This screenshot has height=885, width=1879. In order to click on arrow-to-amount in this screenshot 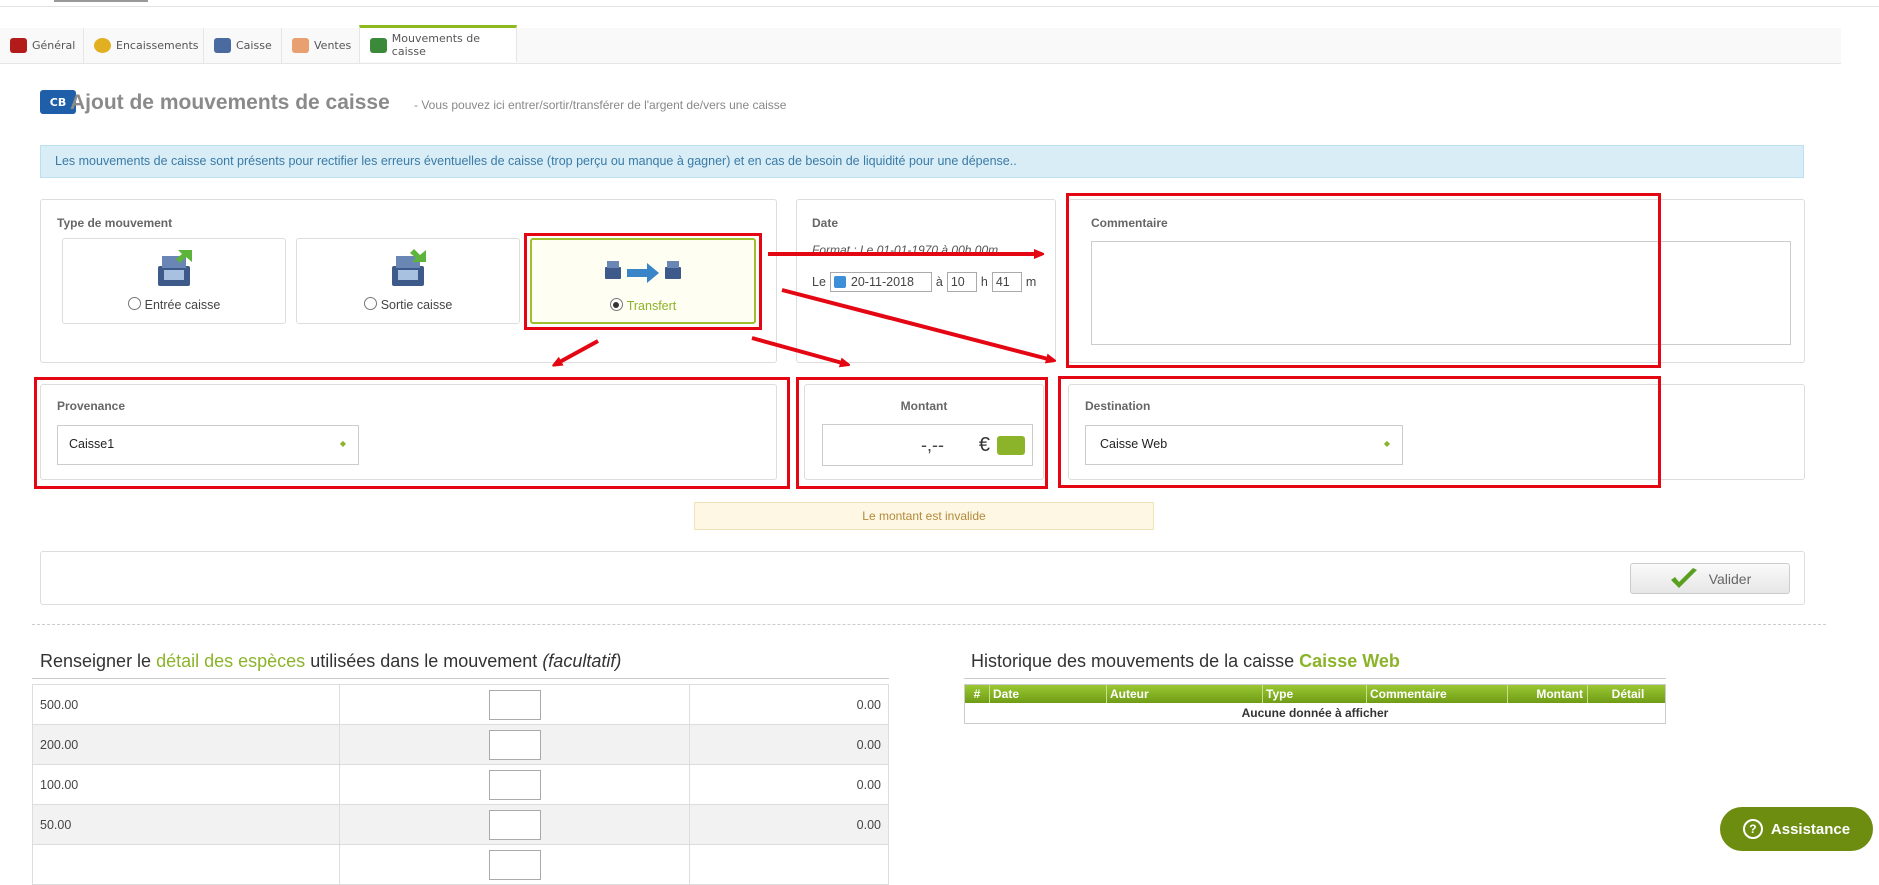, I will do `click(798, 350)`.